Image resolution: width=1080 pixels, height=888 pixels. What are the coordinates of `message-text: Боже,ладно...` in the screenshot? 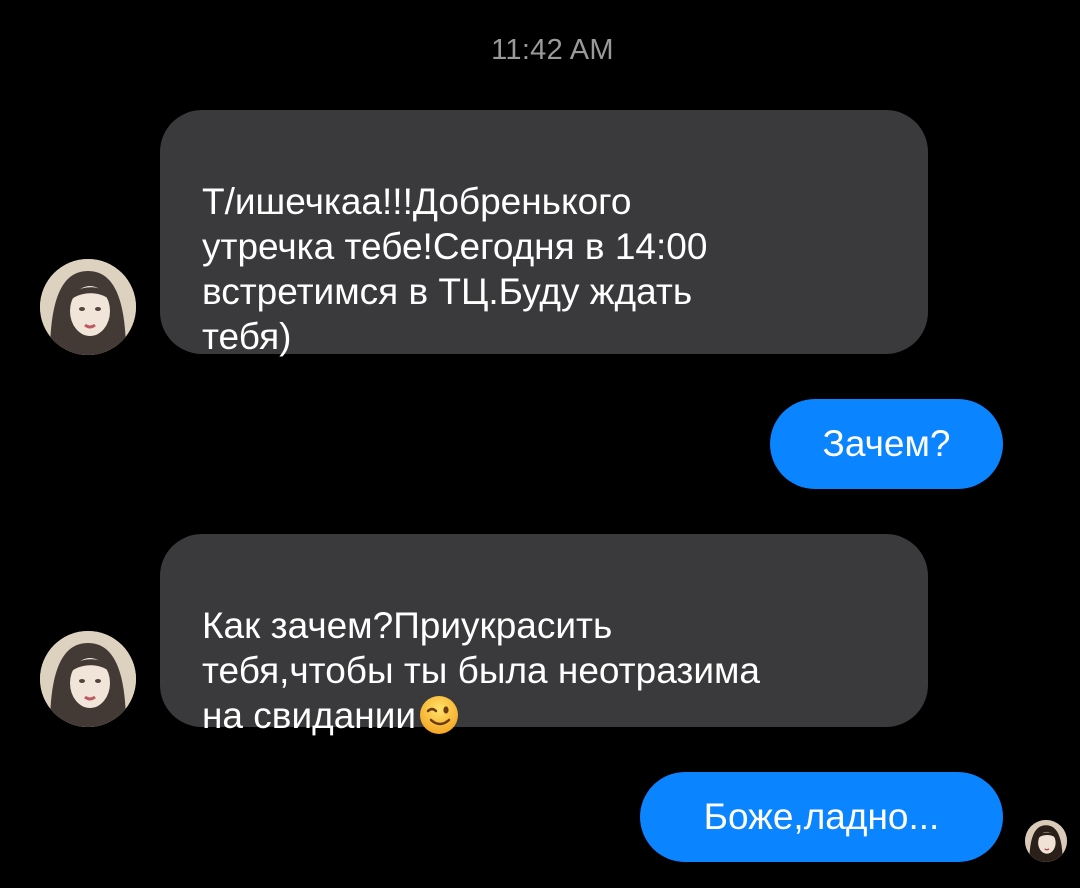 It's located at (821, 816).